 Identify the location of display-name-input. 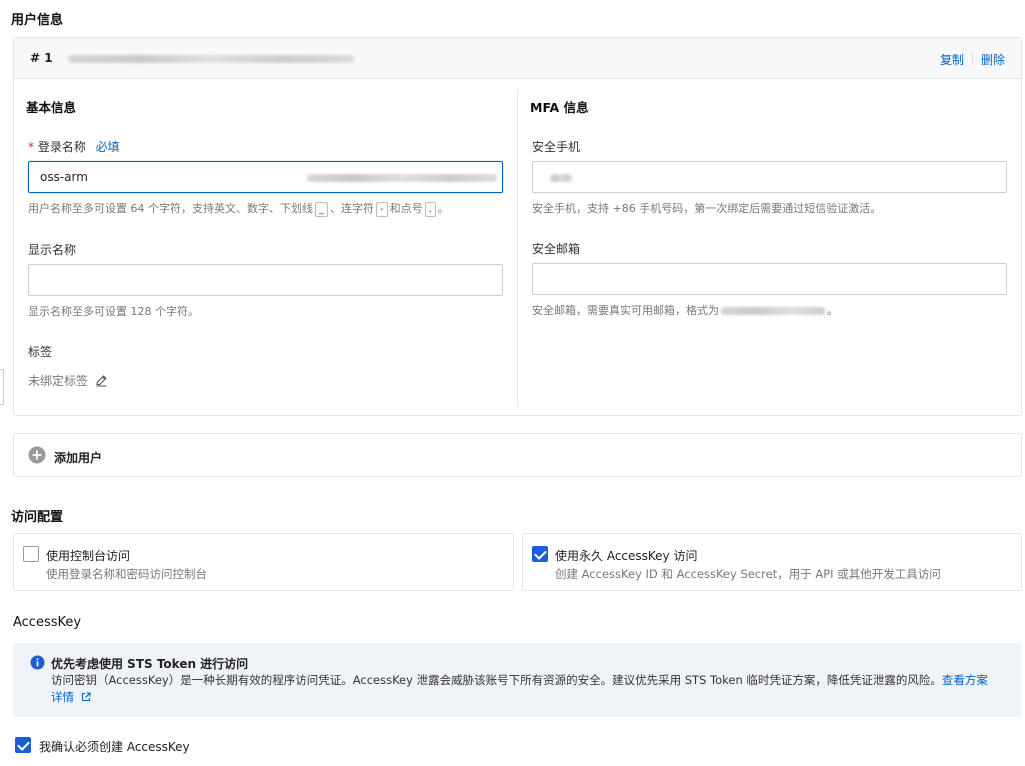
(265, 280).